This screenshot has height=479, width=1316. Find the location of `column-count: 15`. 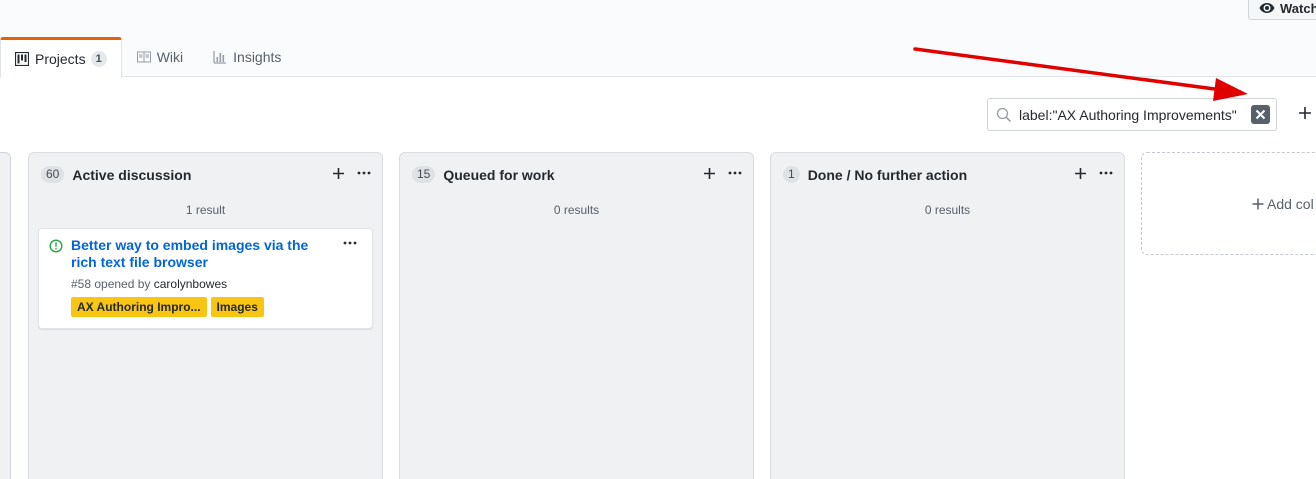

column-count: 15 is located at coordinates (424, 174).